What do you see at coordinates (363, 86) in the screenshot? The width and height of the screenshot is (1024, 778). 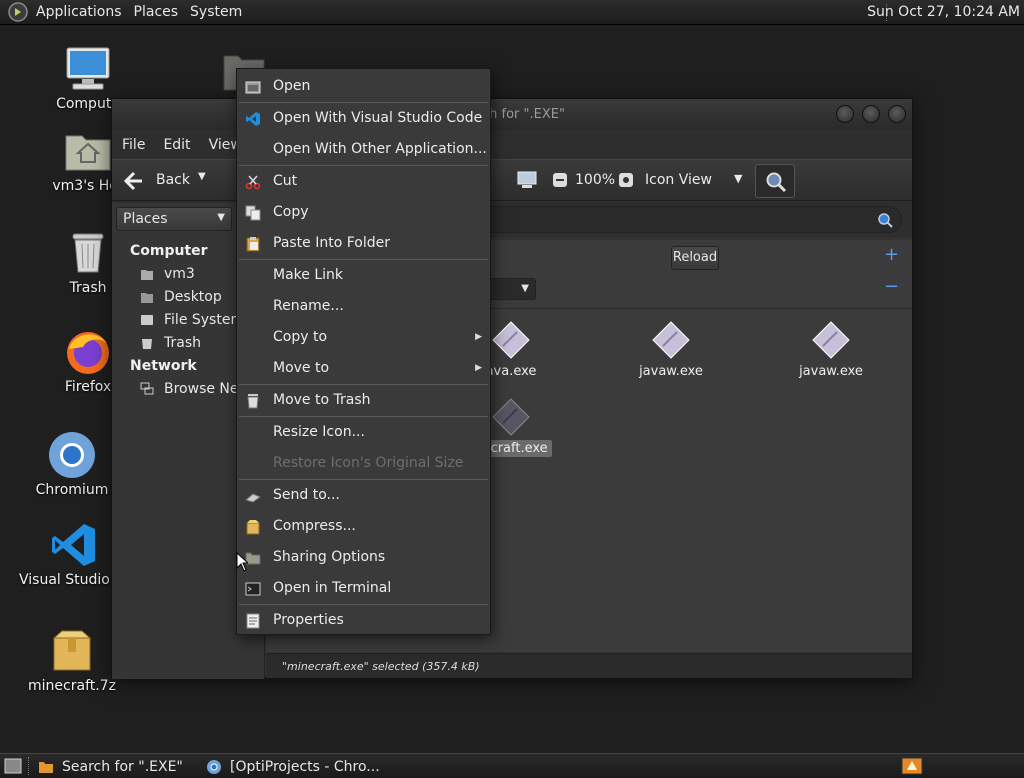 I see `menu-item-open: Open` at bounding box center [363, 86].